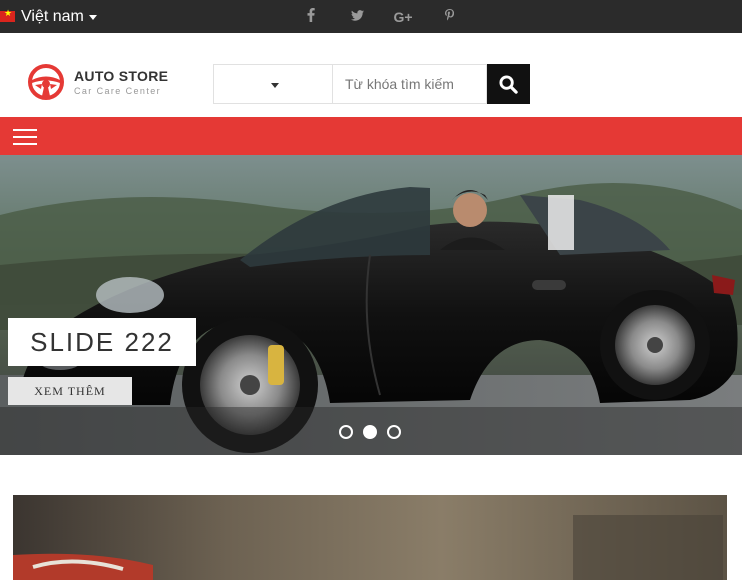 This screenshot has width=742, height=580. Describe the element at coordinates (25, 137) in the screenshot. I see `hamburger-menu-icon` at that location.